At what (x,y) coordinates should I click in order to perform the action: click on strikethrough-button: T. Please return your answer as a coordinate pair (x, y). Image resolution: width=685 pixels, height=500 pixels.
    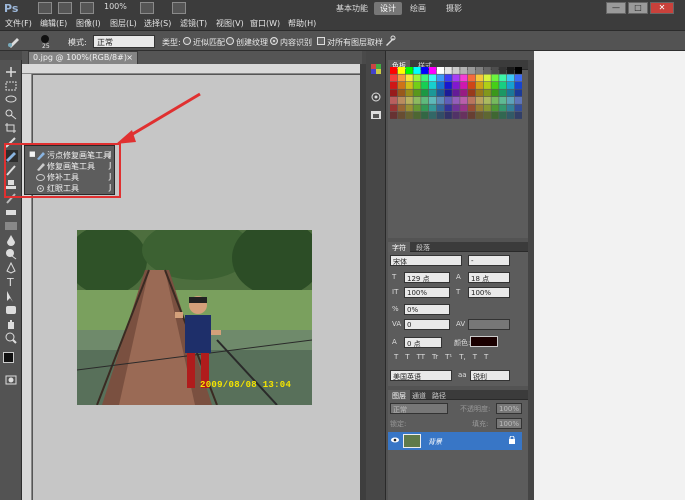
    Looking at the image, I should click on (486, 357).